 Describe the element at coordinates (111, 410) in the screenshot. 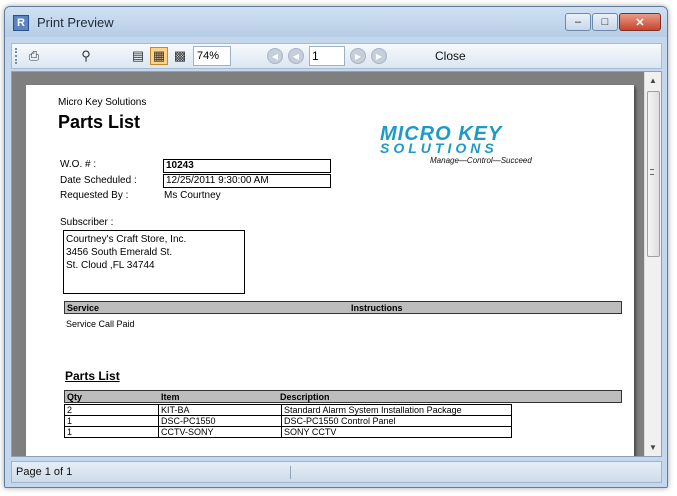

I see `qty-cell: 2` at that location.